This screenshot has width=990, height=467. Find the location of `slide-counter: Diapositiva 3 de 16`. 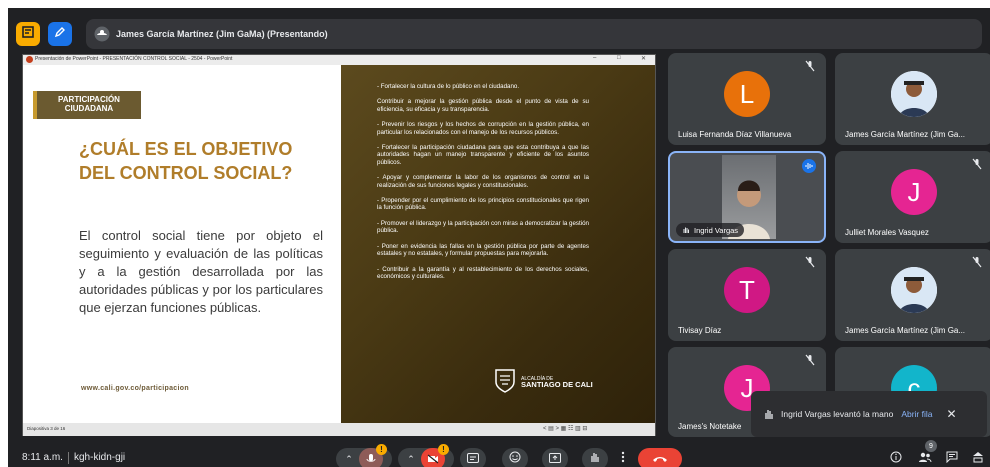

slide-counter: Diapositiva 3 de 16 is located at coordinates (46, 428).